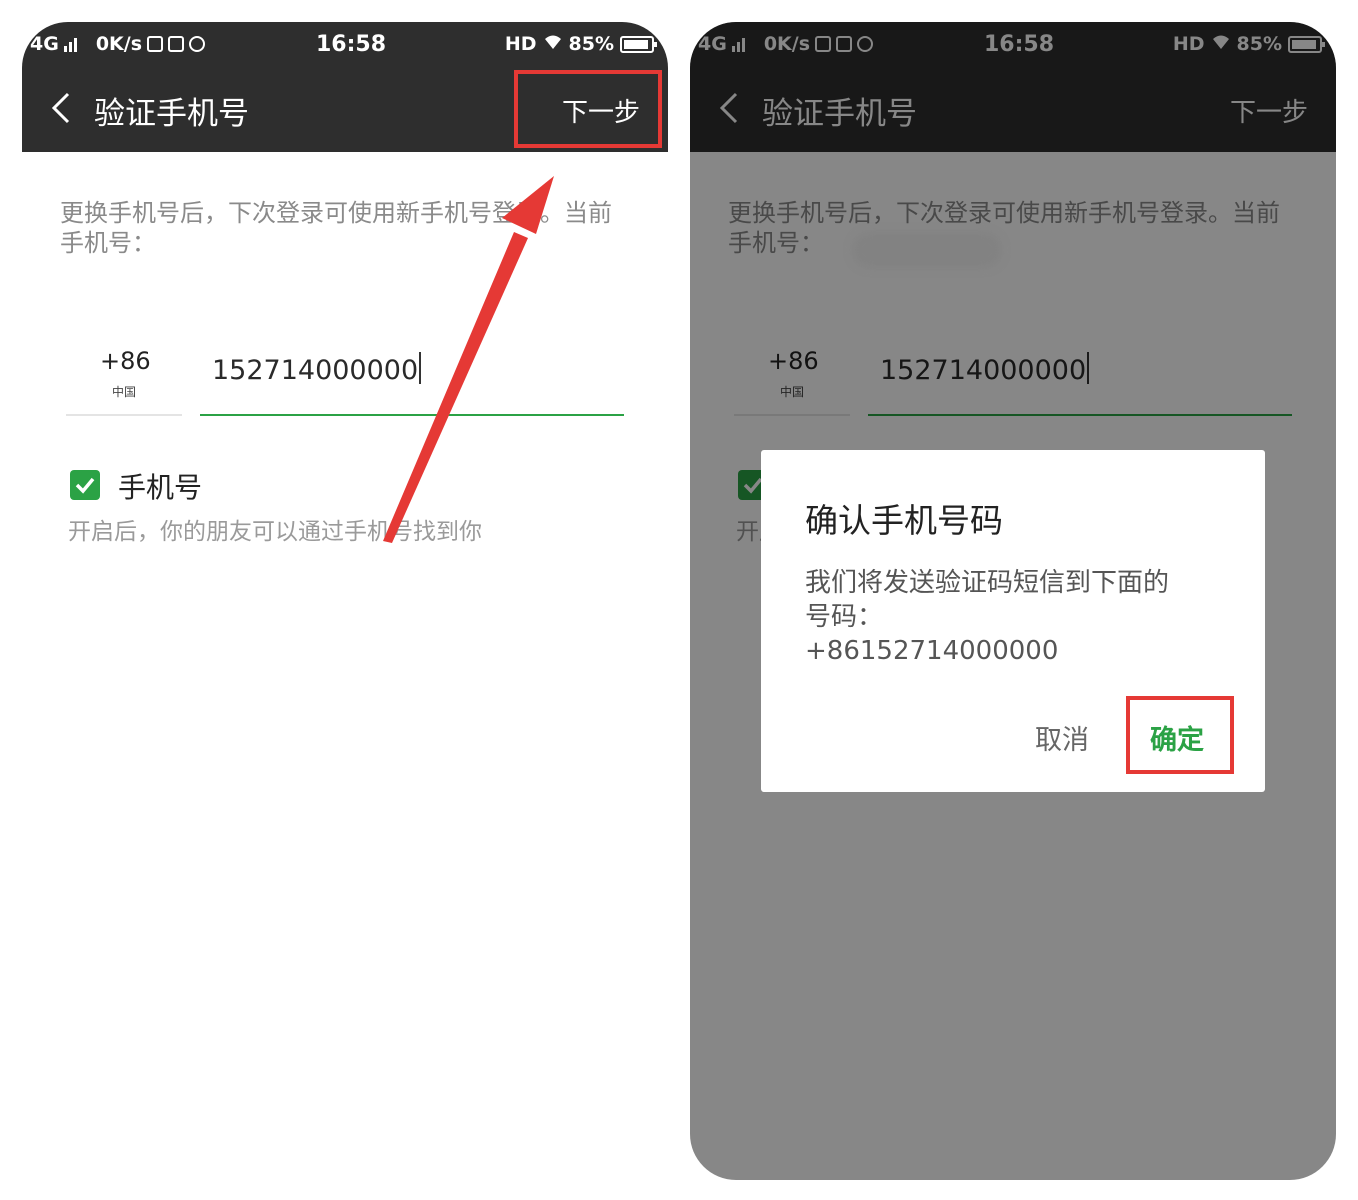  Describe the element at coordinates (119, 44) in the screenshot. I see `net-speed: 0K/s` at that location.